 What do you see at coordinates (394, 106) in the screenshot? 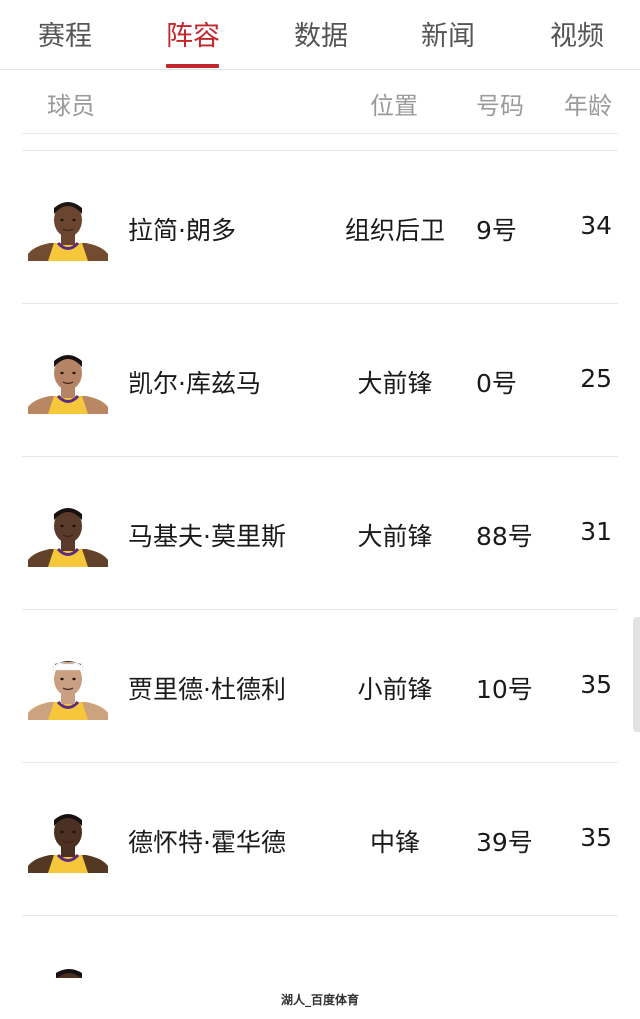
I see `column-header-position: 位置` at bounding box center [394, 106].